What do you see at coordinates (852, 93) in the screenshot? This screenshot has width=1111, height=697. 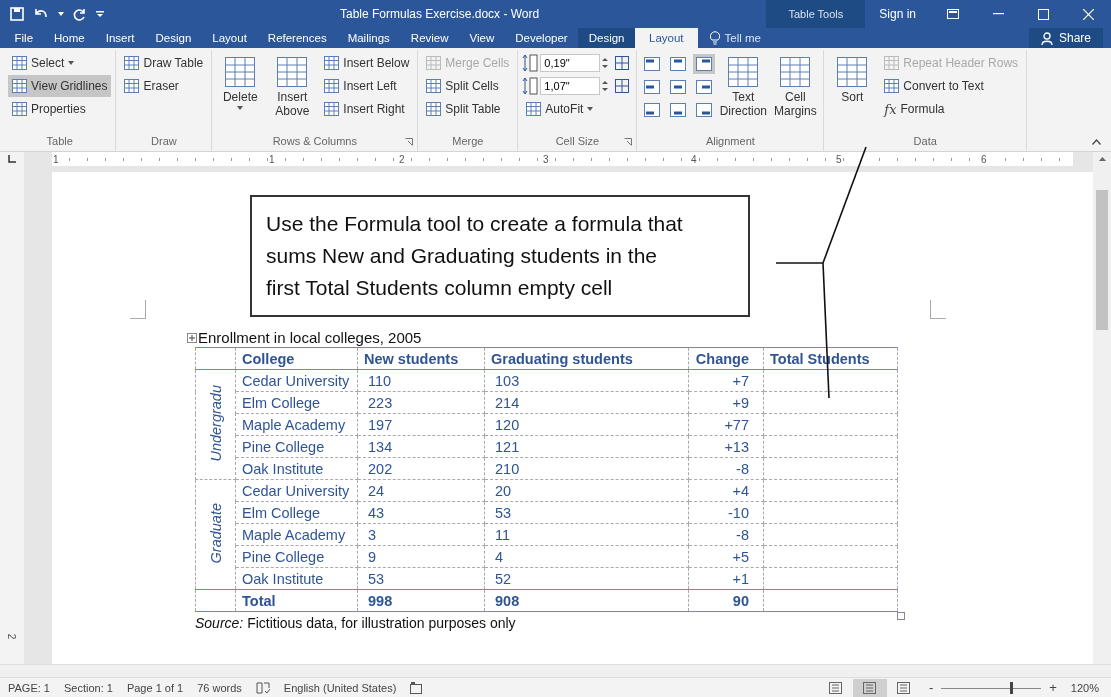 I see `ribbon-button: Sort` at bounding box center [852, 93].